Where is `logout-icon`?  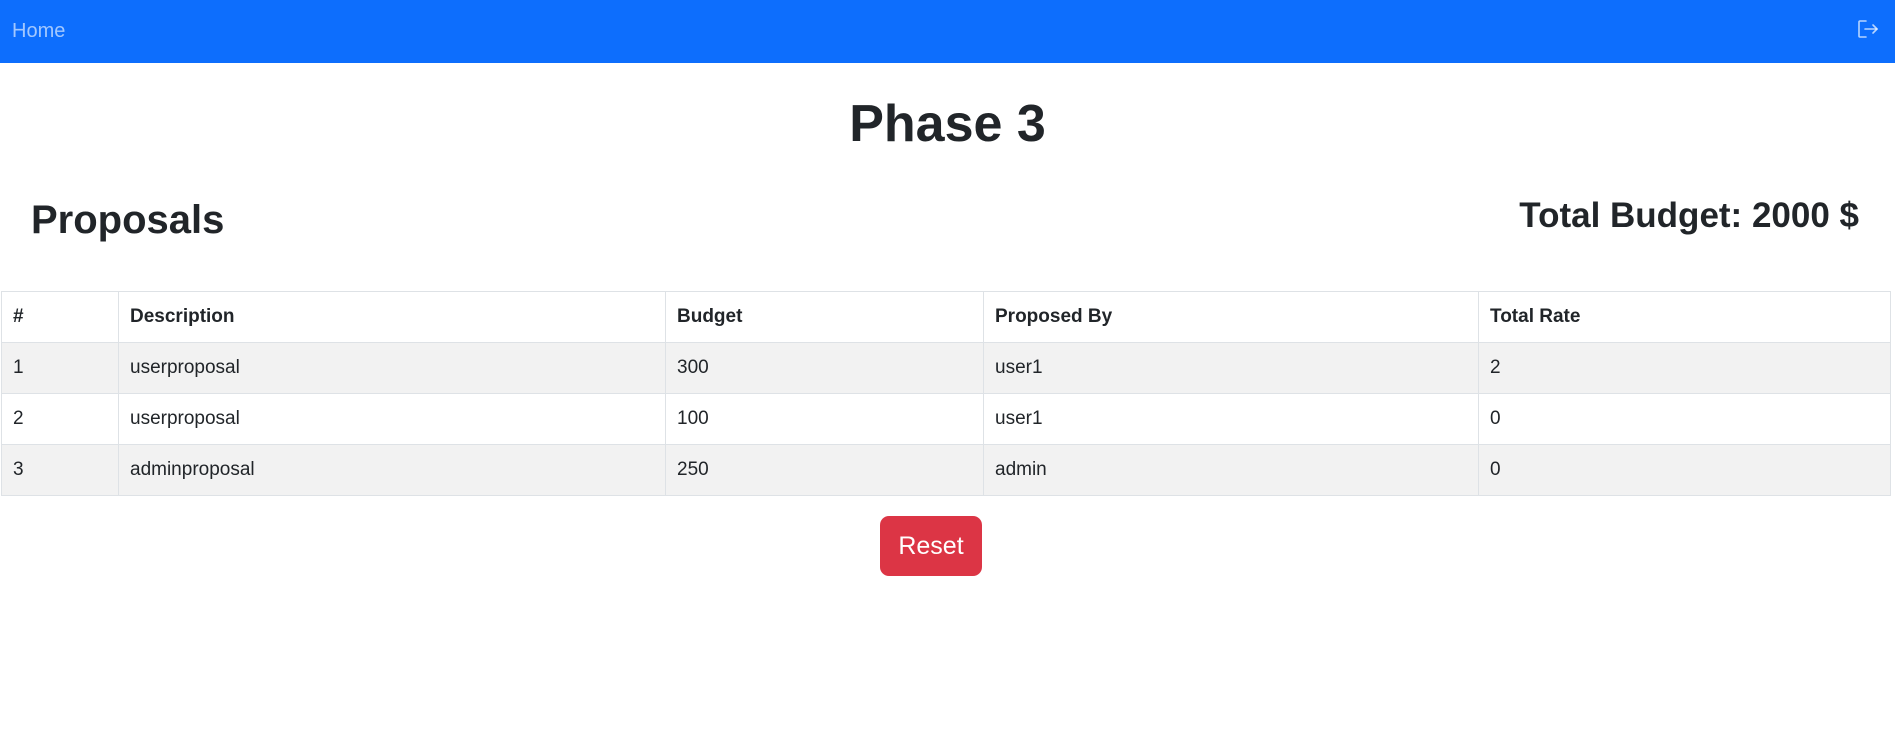
logout-icon is located at coordinates (1868, 31).